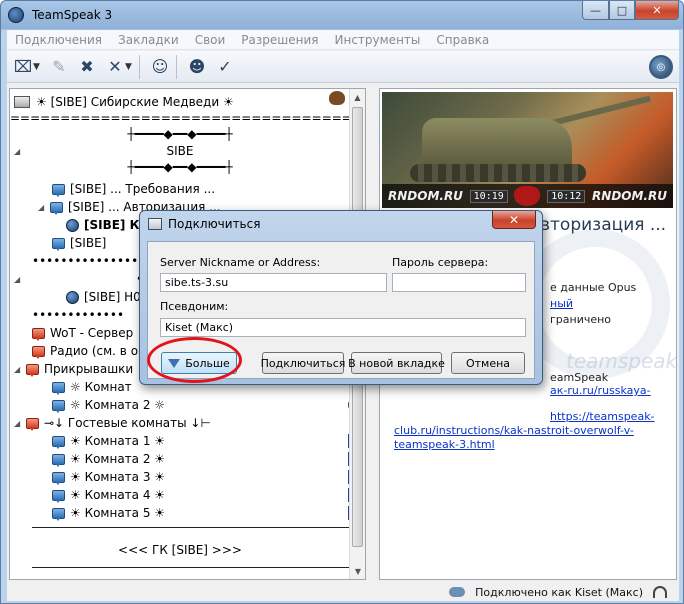 This screenshot has width=684, height=604. Describe the element at coordinates (191, 527) in the screenshot. I see `tree-divider-line` at that location.